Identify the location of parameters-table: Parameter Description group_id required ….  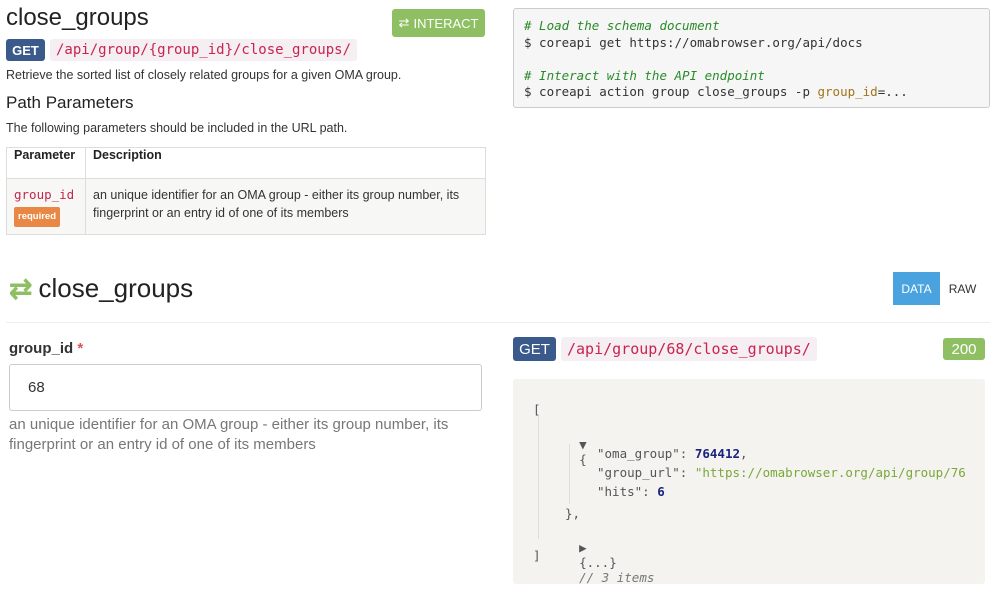
(246, 191).